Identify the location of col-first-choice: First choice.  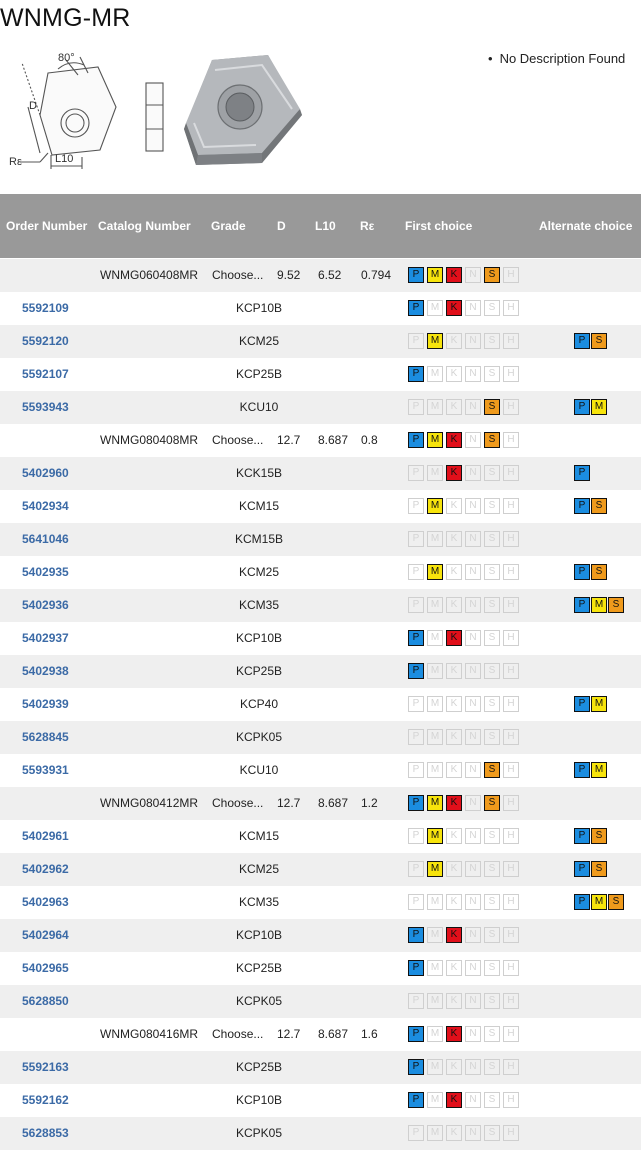
(438, 226).